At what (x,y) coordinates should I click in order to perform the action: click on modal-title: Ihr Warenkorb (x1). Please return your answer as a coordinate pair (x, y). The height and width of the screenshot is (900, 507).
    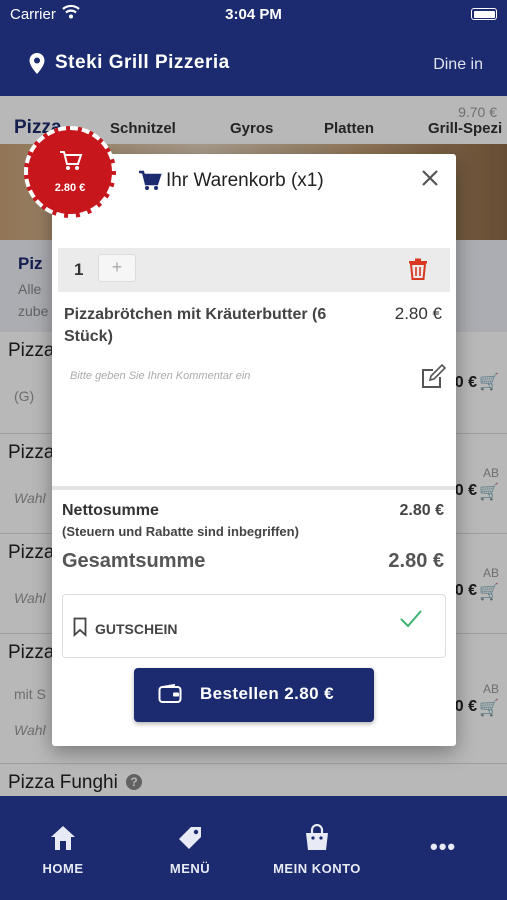
    Looking at the image, I should click on (245, 180).